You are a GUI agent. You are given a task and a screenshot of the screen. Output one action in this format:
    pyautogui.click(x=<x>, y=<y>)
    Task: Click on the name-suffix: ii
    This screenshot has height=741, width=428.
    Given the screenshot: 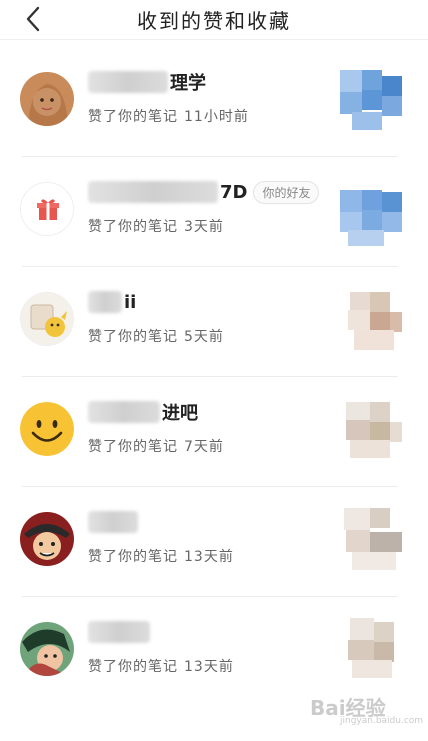 What is the action you would take?
    pyautogui.click(x=130, y=302)
    